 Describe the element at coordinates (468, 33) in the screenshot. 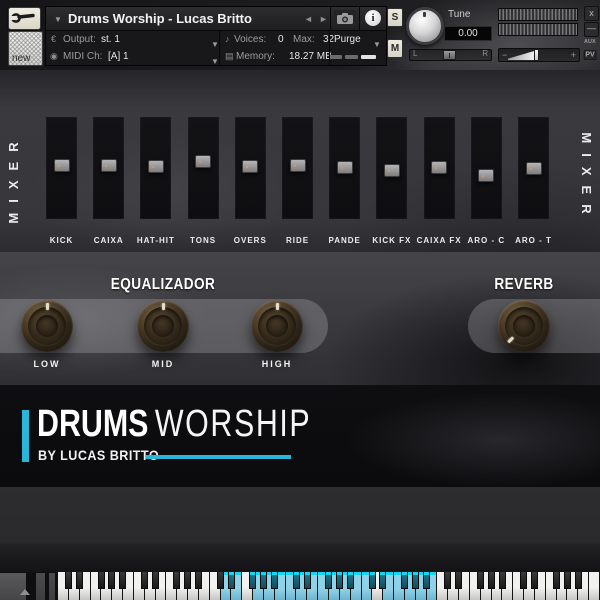

I see `tune-value: 0.00` at that location.